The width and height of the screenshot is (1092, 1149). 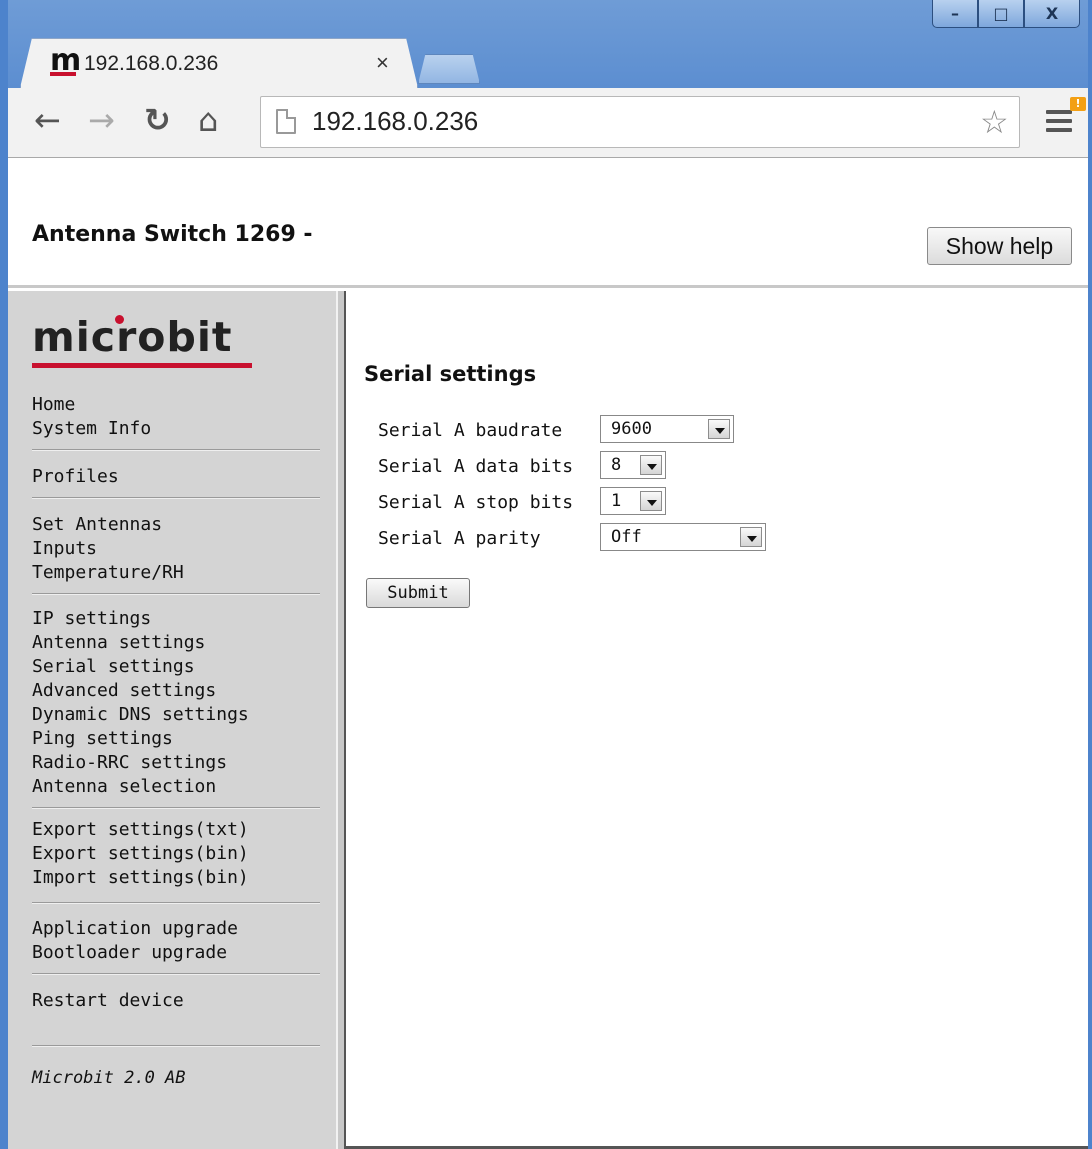 What do you see at coordinates (341, 720) in the screenshot?
I see `sidebar-divider` at bounding box center [341, 720].